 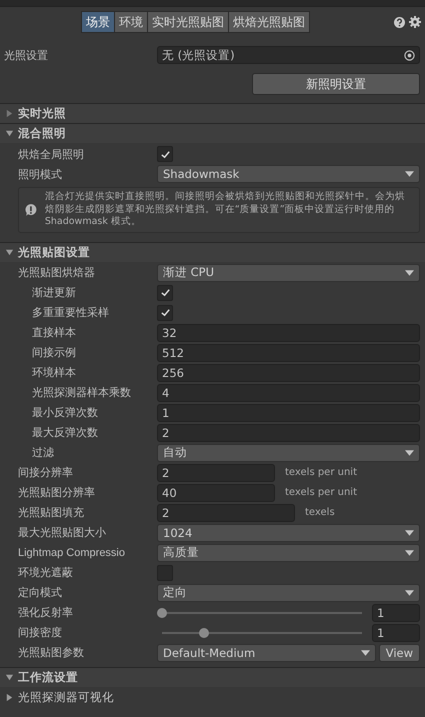 I want to click on settings-icon, so click(x=415, y=22).